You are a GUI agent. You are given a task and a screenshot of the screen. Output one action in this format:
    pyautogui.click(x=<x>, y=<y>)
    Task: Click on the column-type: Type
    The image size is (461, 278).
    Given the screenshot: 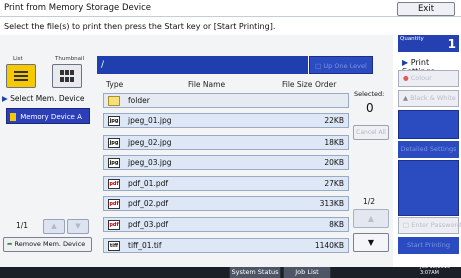 What is the action you would take?
    pyautogui.click(x=115, y=84)
    